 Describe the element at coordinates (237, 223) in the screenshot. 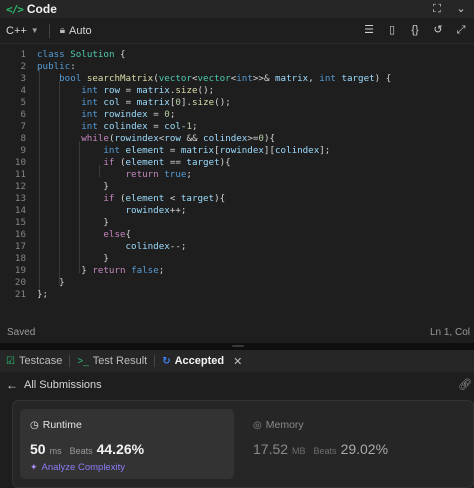

I see `code-line: 15 }` at that location.